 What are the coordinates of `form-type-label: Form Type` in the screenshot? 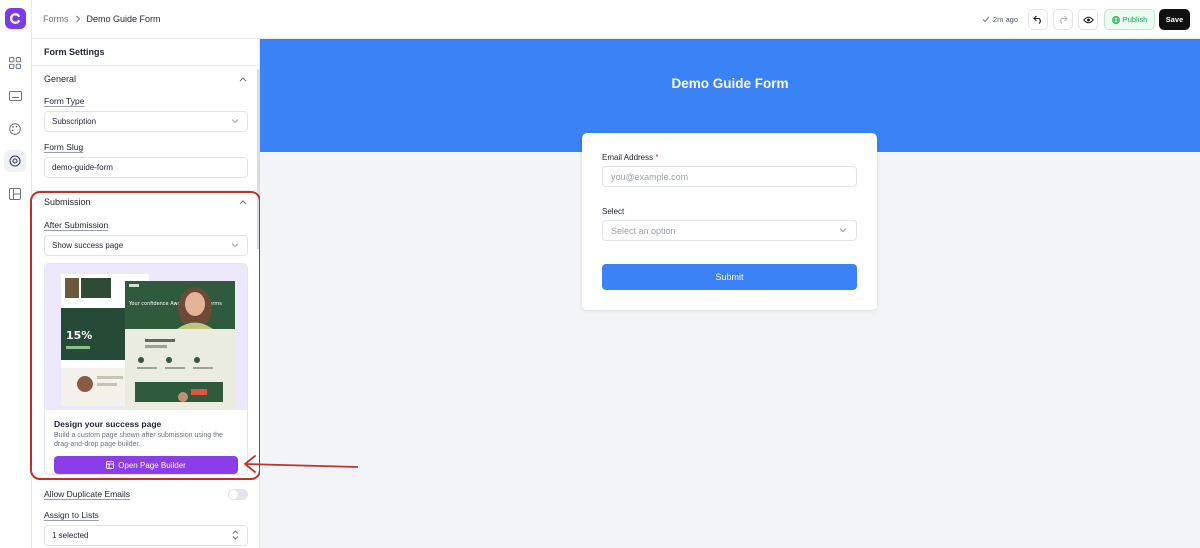 It's located at (64, 101).